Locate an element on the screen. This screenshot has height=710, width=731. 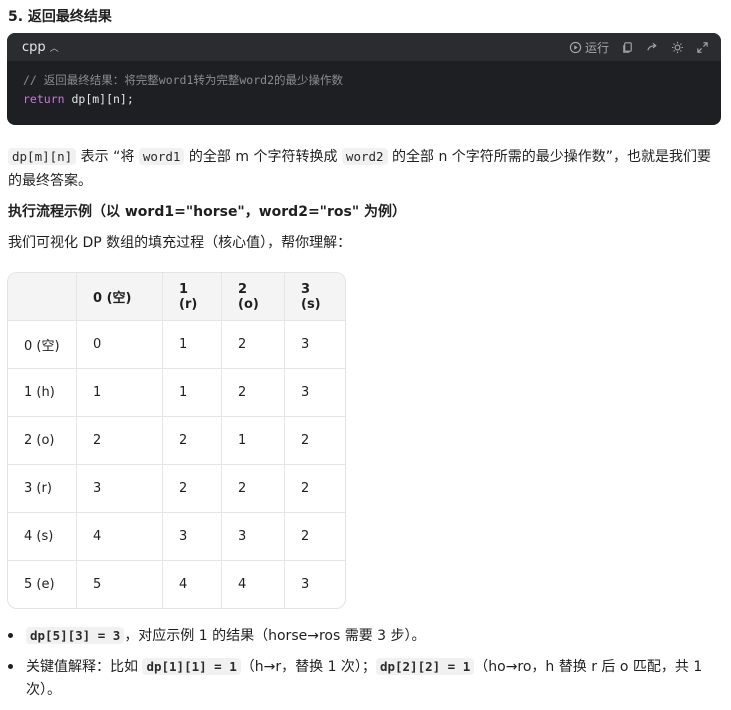
table-cell: 5 (e) is located at coordinates (42, 584).